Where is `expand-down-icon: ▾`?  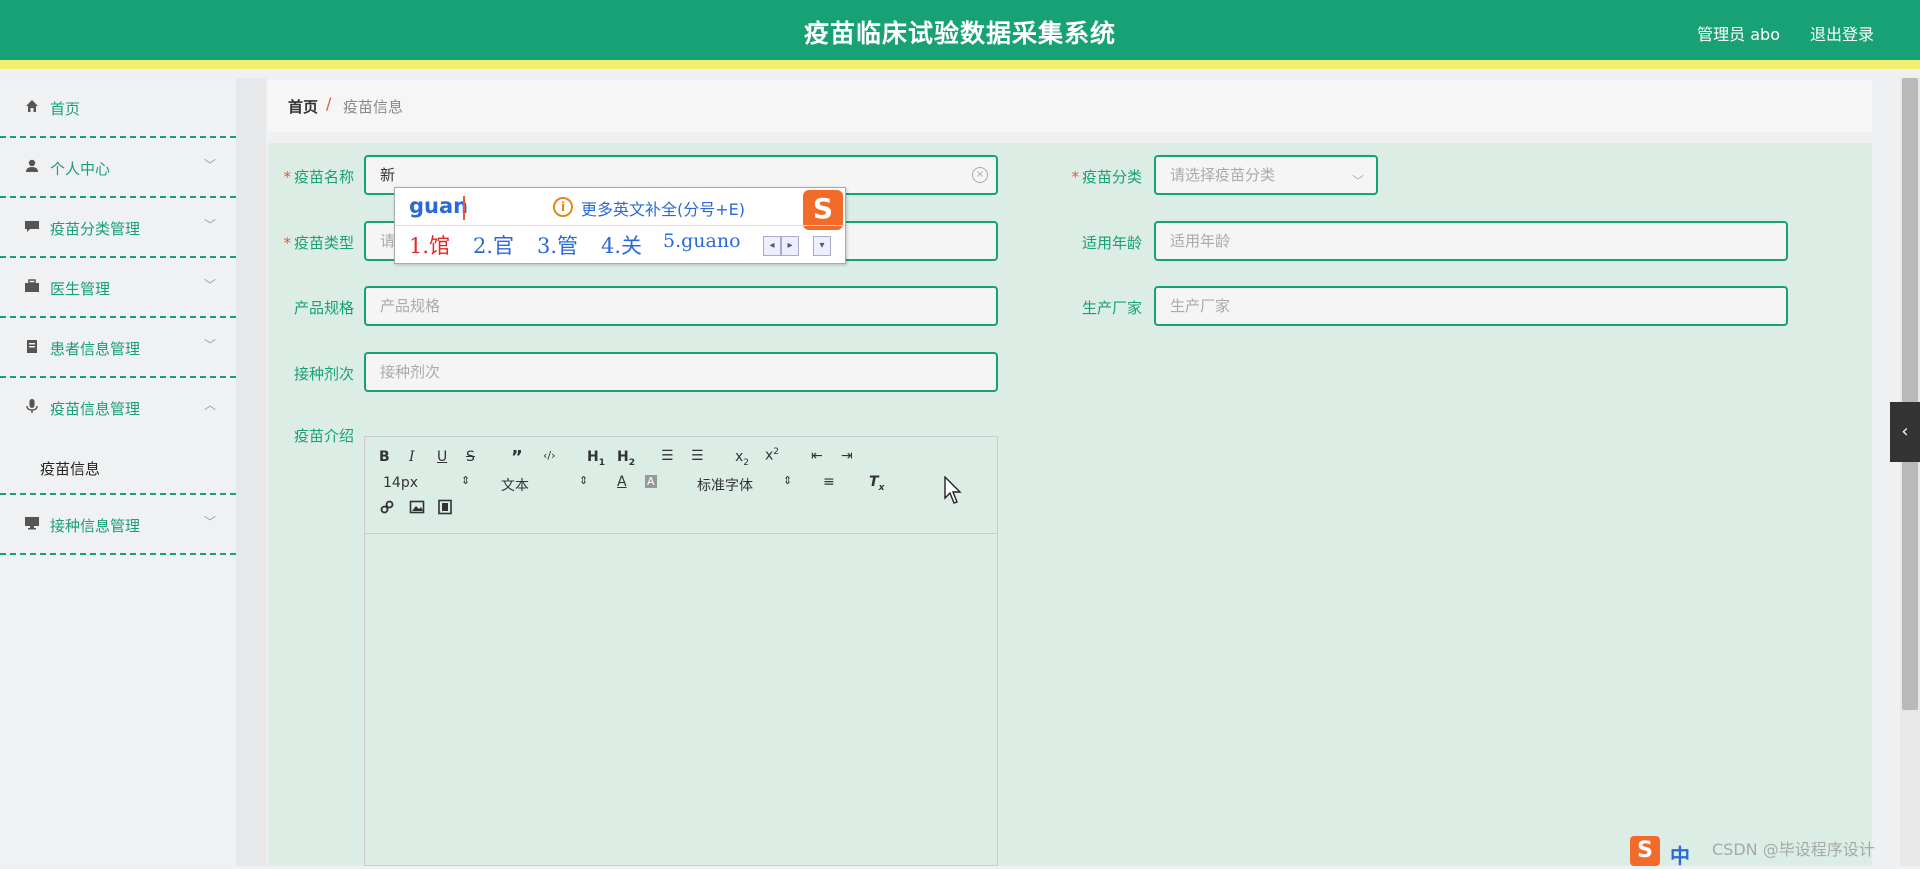
expand-down-icon: ▾ is located at coordinates (822, 246).